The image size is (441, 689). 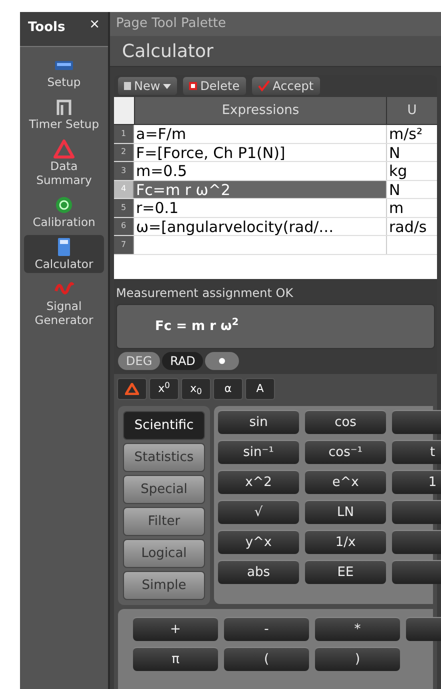 What do you see at coordinates (64, 162) in the screenshot?
I see `tool-item: Data Summary` at bounding box center [64, 162].